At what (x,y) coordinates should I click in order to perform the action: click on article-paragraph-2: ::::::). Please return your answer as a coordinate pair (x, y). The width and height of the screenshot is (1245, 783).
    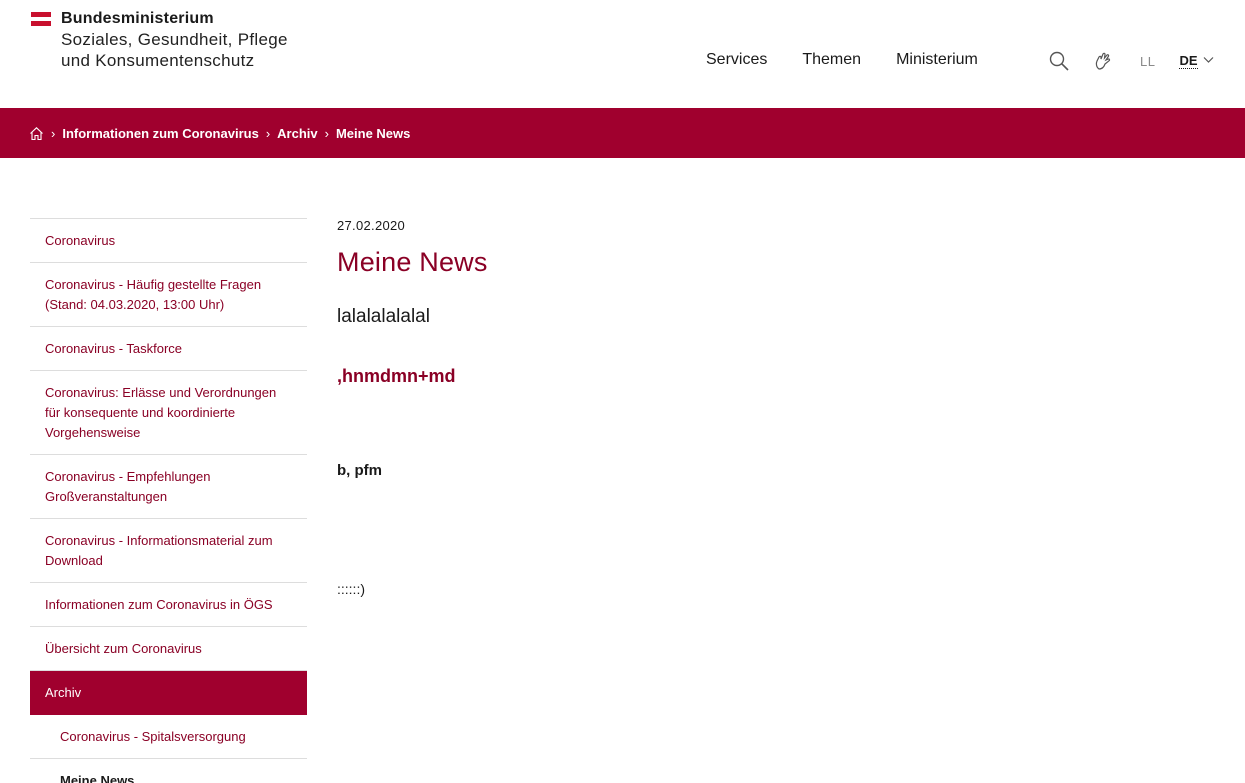
    Looking at the image, I should click on (351, 589).